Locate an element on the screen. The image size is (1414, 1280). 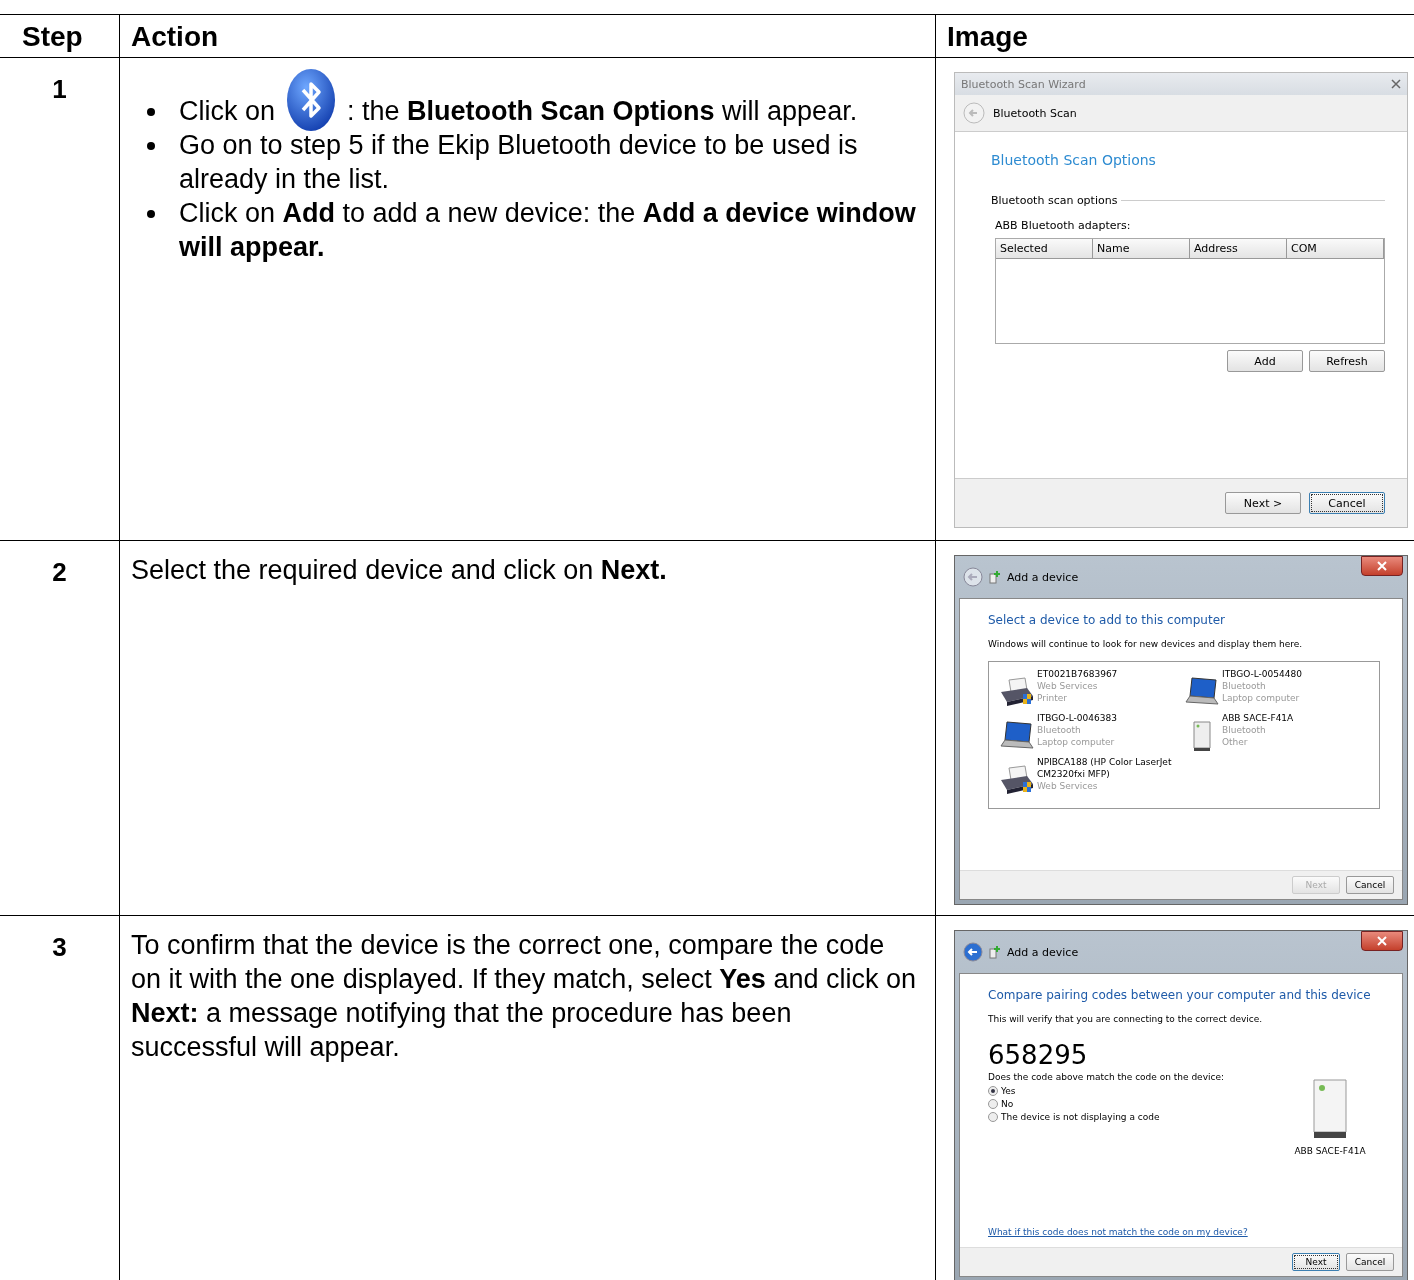
device-name: NPIBCA188 (HP Color LaserJet CM2320fxi MFP) is located at coordinates (1110, 768).